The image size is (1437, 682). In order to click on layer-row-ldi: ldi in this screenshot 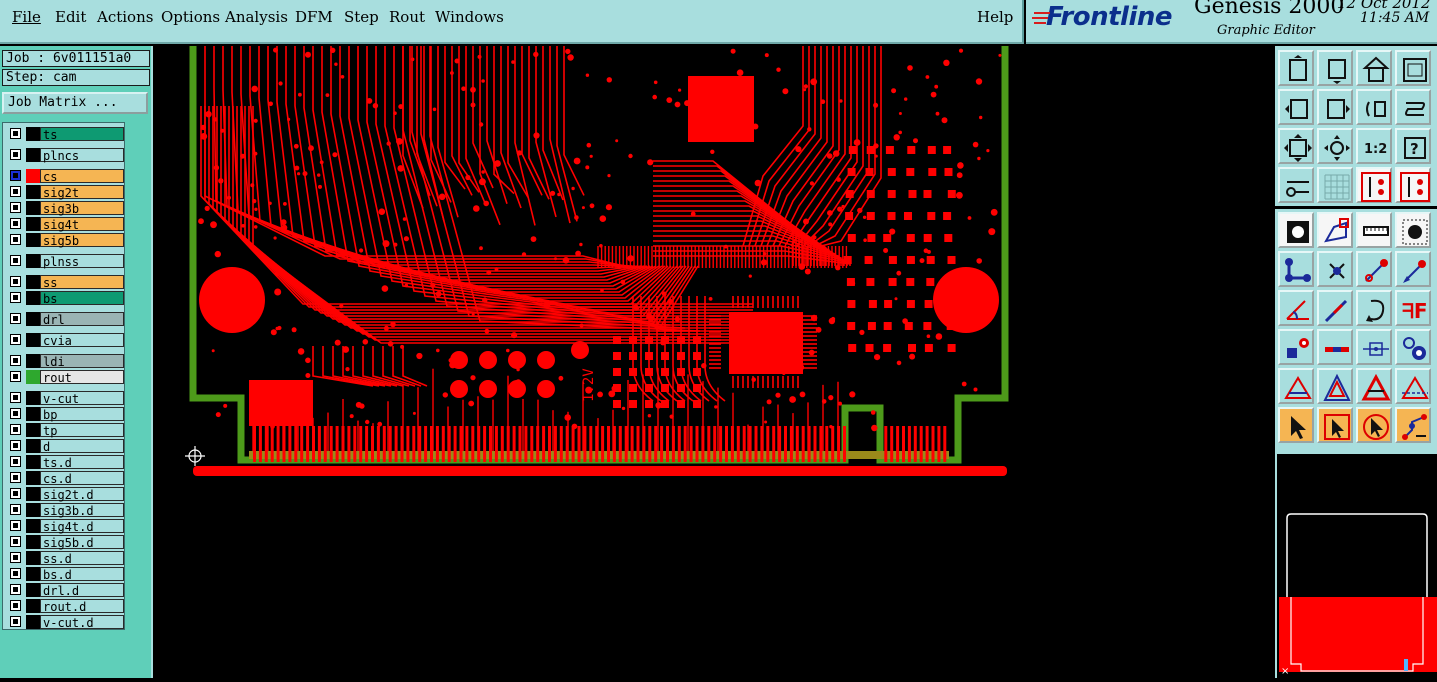, I will do `click(65, 361)`.